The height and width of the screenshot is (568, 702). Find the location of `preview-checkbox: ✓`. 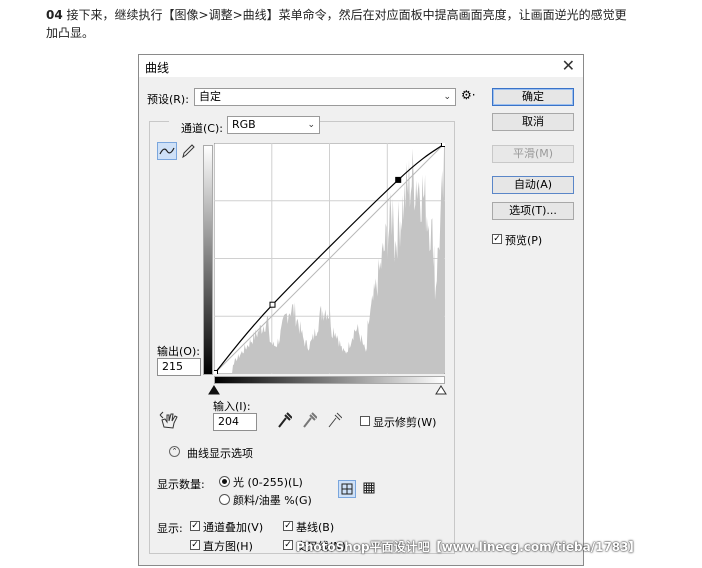

preview-checkbox: ✓ is located at coordinates (497, 239).